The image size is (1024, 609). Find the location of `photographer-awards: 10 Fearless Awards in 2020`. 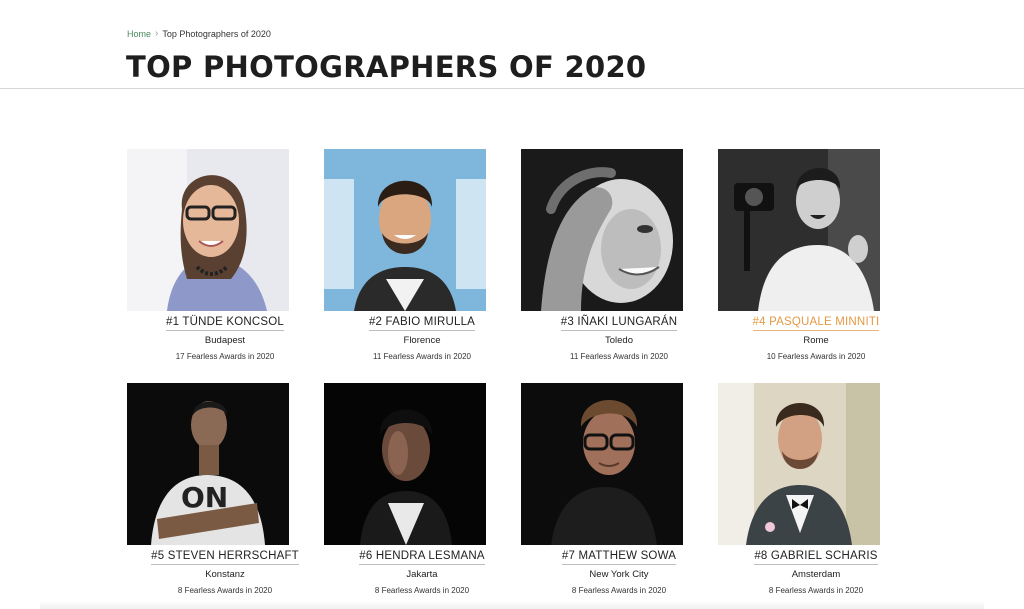

photographer-awards: 10 Fearless Awards in 2020 is located at coordinates (816, 356).